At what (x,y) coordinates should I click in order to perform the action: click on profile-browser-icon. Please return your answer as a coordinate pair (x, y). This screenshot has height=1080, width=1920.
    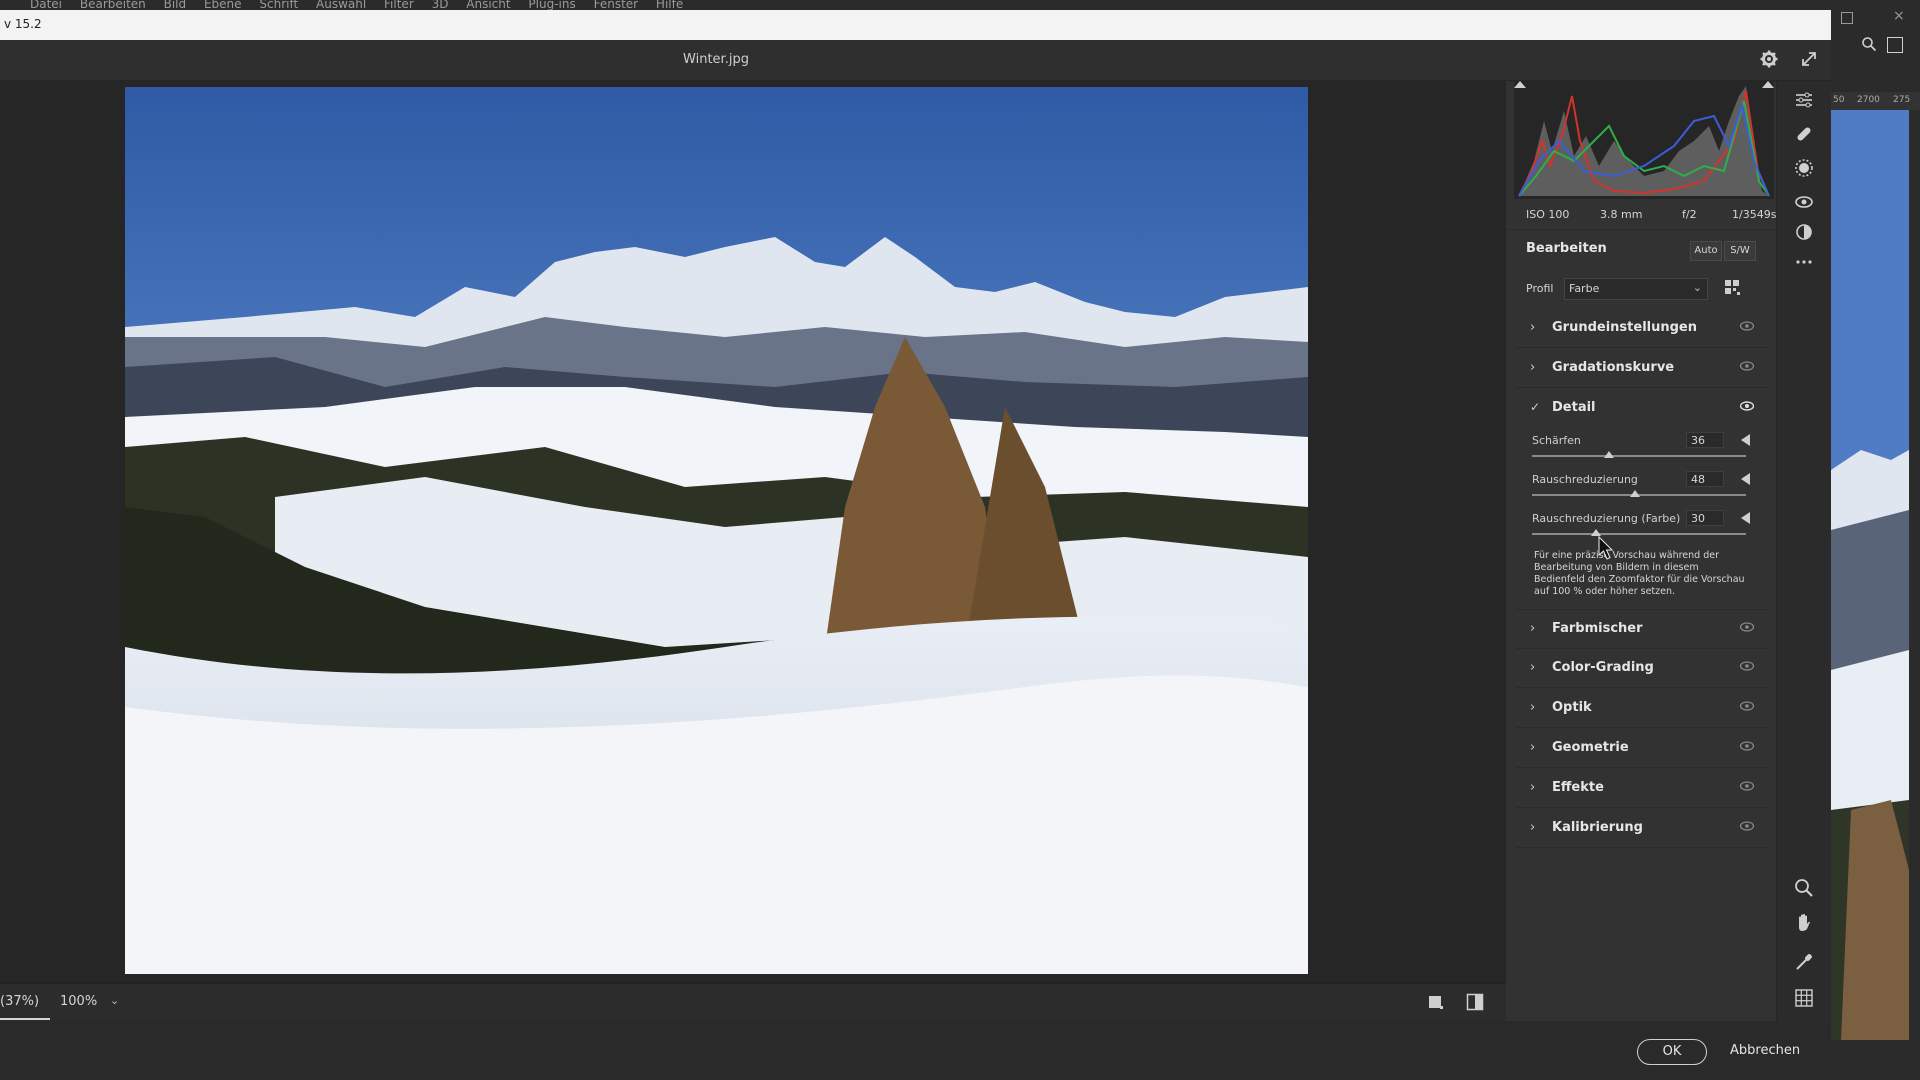
    Looking at the image, I should click on (1732, 287).